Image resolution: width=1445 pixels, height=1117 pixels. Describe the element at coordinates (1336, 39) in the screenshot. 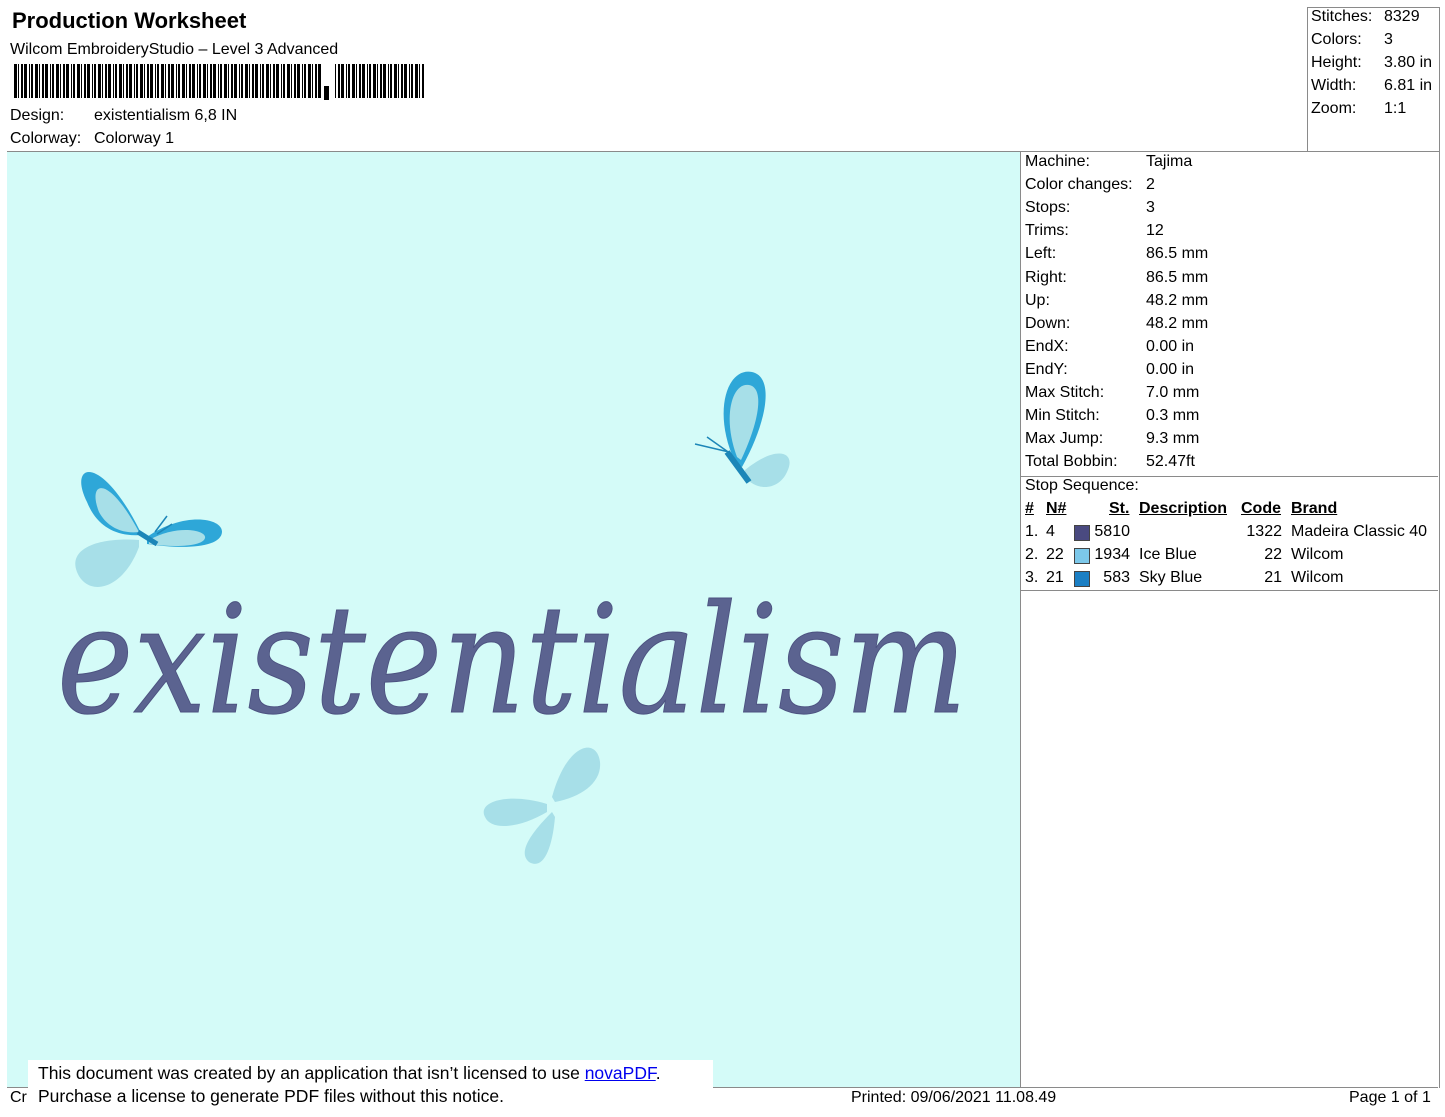

I see `summary-label: Colors:` at that location.